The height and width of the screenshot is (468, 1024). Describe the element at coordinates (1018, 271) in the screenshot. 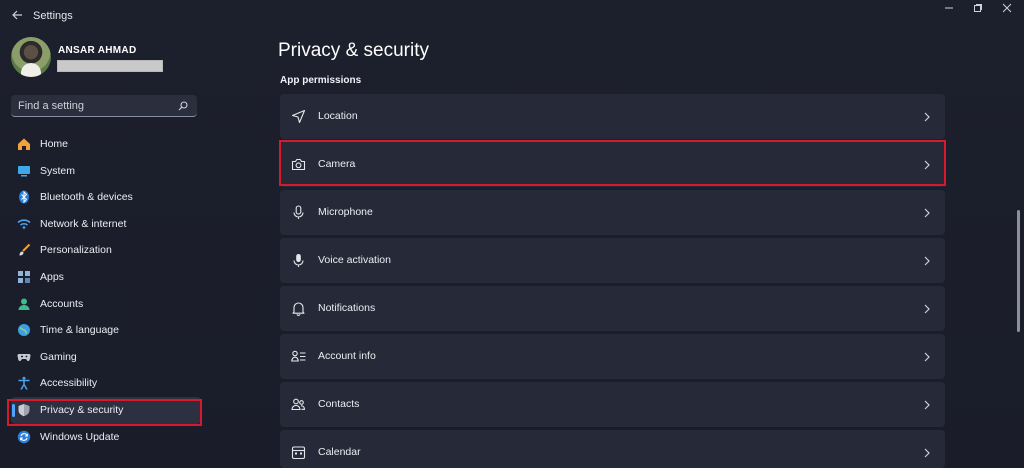

I see `scrollbar` at that location.